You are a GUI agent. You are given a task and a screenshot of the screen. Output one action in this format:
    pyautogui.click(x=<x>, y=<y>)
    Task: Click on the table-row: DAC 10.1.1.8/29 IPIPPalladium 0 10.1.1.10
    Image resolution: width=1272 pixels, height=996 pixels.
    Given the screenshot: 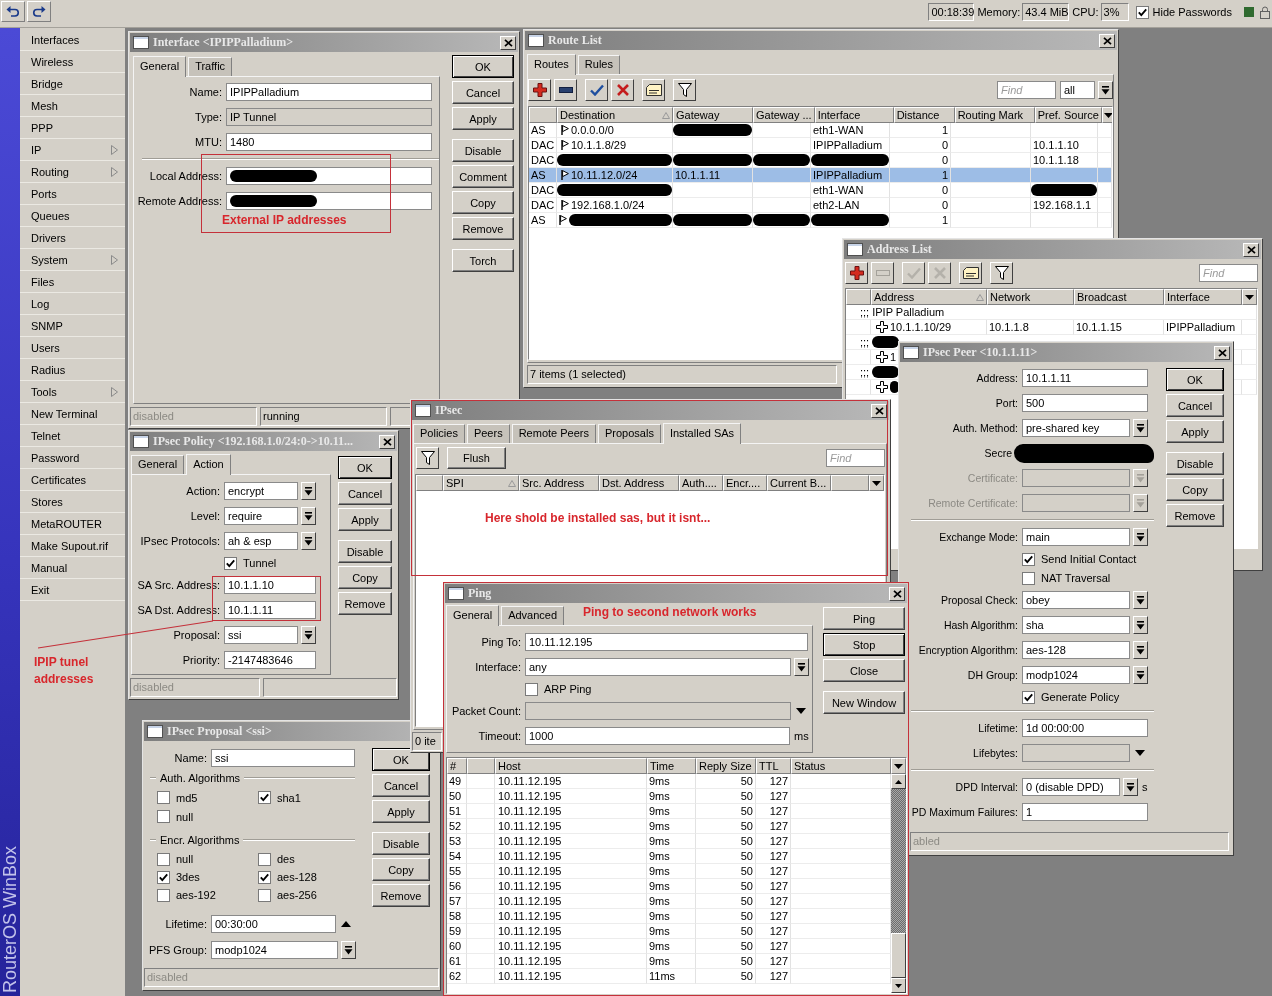 What is the action you would take?
    pyautogui.click(x=820, y=145)
    